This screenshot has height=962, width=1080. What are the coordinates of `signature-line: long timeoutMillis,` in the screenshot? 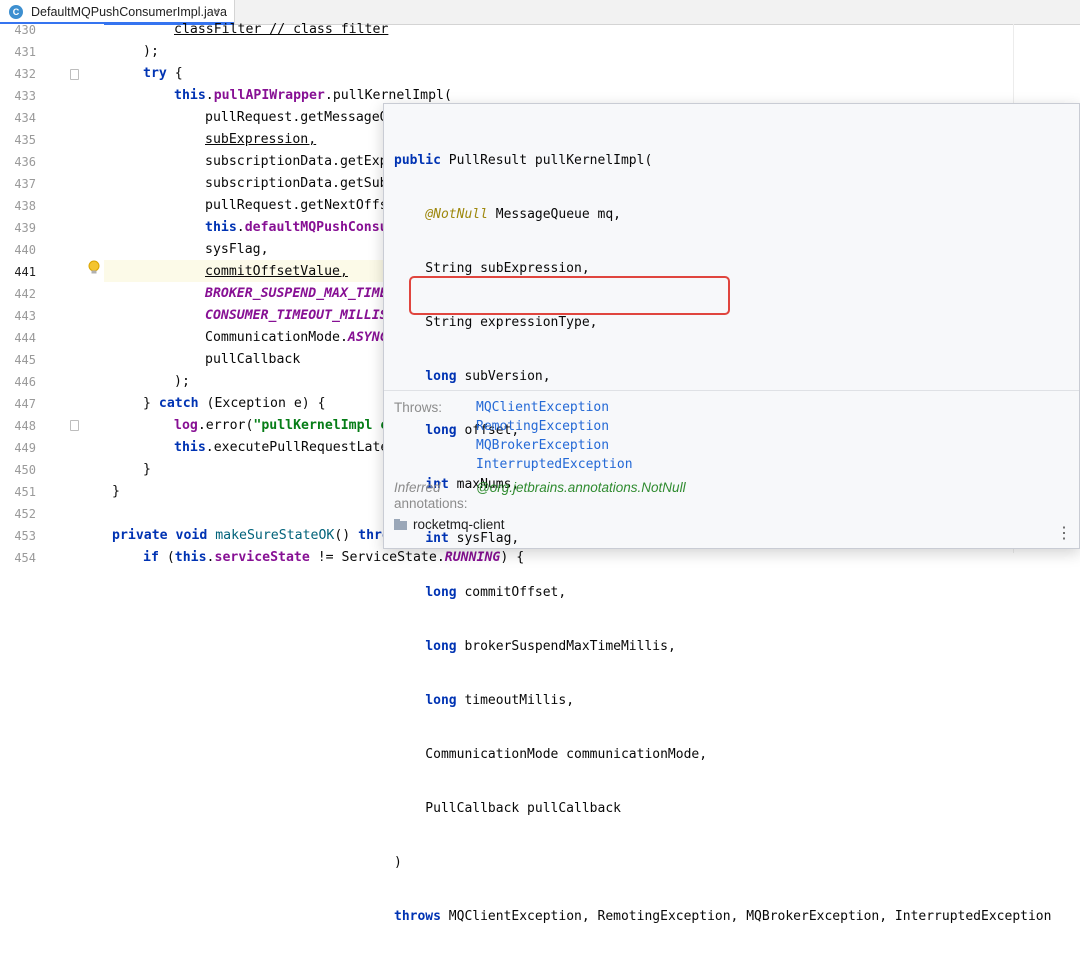 It's located at (500, 700).